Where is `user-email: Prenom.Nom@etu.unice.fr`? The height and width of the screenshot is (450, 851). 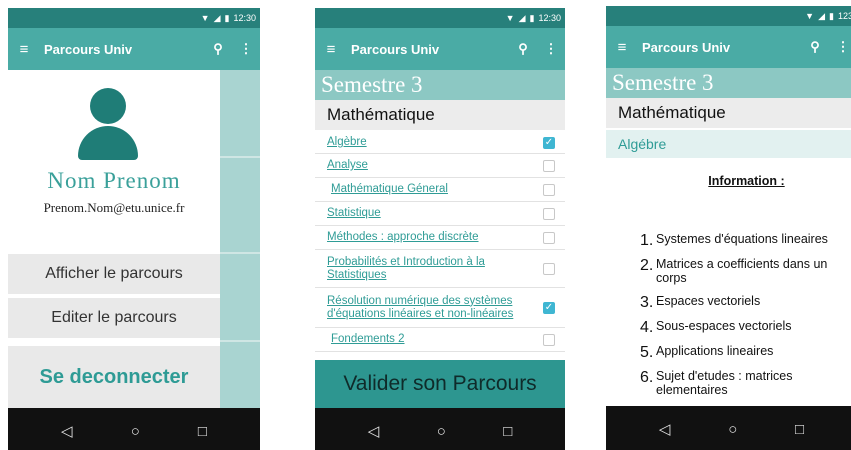
user-email: Prenom.Nom@etu.unice.fr is located at coordinates (114, 207).